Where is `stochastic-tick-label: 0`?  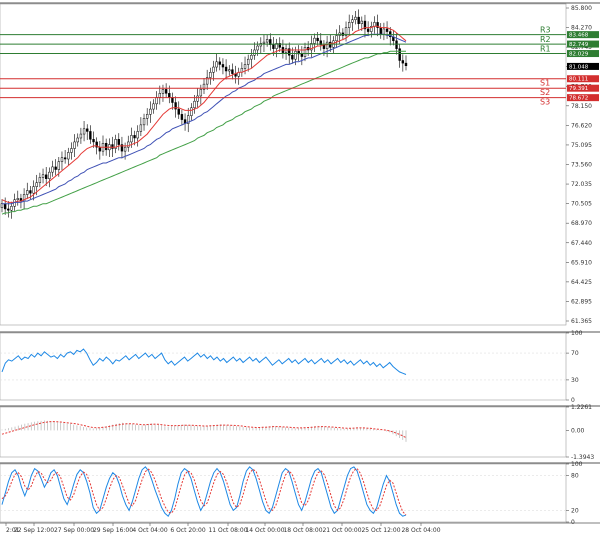 stochastic-tick-label: 0 is located at coordinates (573, 522).